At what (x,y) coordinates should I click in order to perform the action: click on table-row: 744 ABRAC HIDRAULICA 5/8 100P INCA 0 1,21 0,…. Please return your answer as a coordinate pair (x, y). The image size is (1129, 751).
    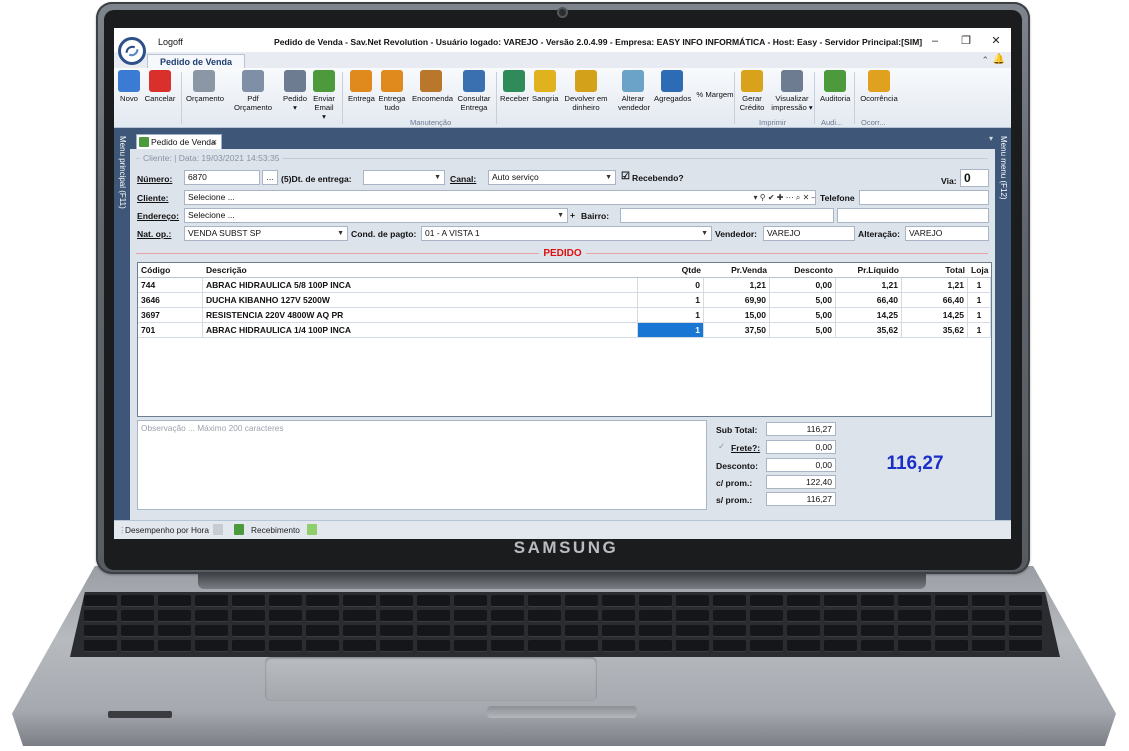
    Looking at the image, I should click on (564, 285).